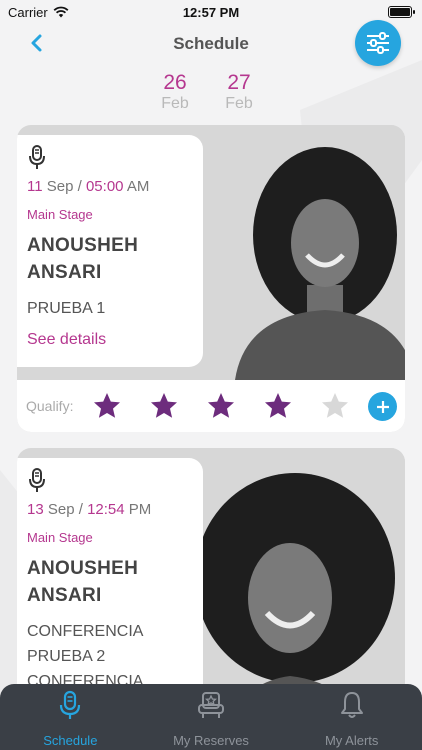 The width and height of the screenshot is (422, 750). Describe the element at coordinates (351, 705) in the screenshot. I see `bell-icon` at that location.